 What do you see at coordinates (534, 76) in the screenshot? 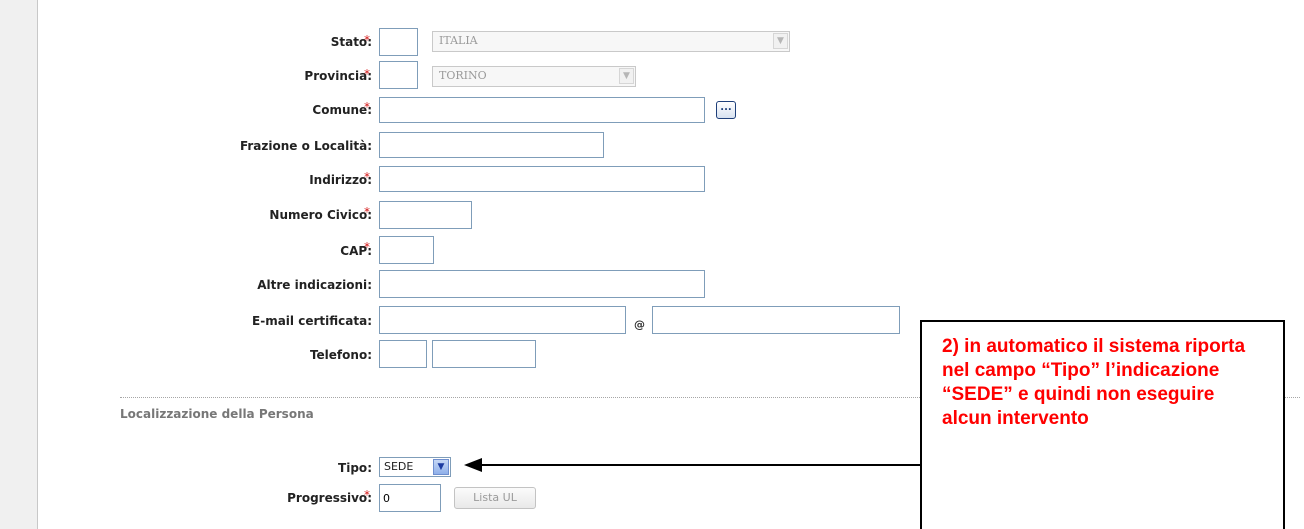
I see `provincia-select: TORINO ▼` at bounding box center [534, 76].